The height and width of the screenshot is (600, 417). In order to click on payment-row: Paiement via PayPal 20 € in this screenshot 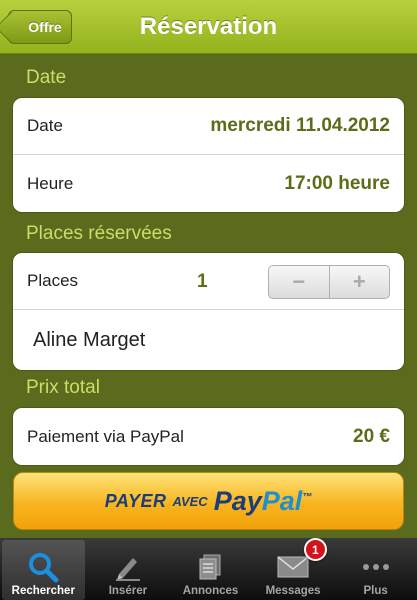, I will do `click(208, 436)`.